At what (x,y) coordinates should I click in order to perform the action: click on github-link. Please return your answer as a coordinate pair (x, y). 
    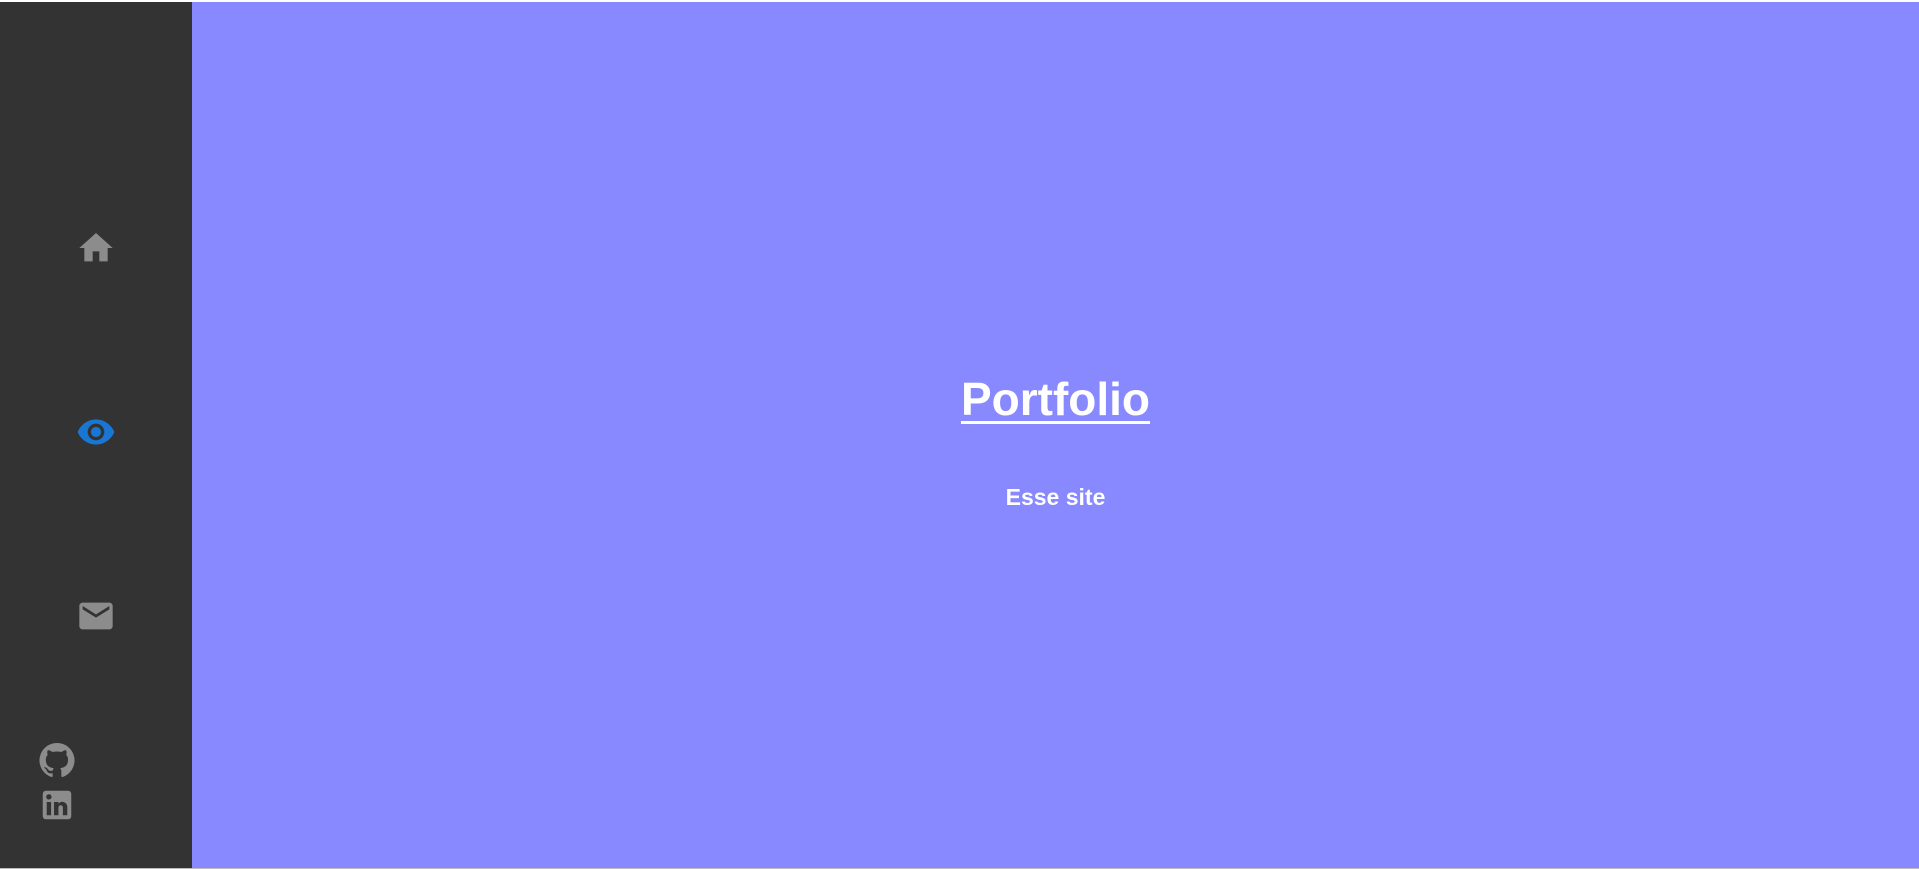
    Looking at the image, I should click on (57, 760).